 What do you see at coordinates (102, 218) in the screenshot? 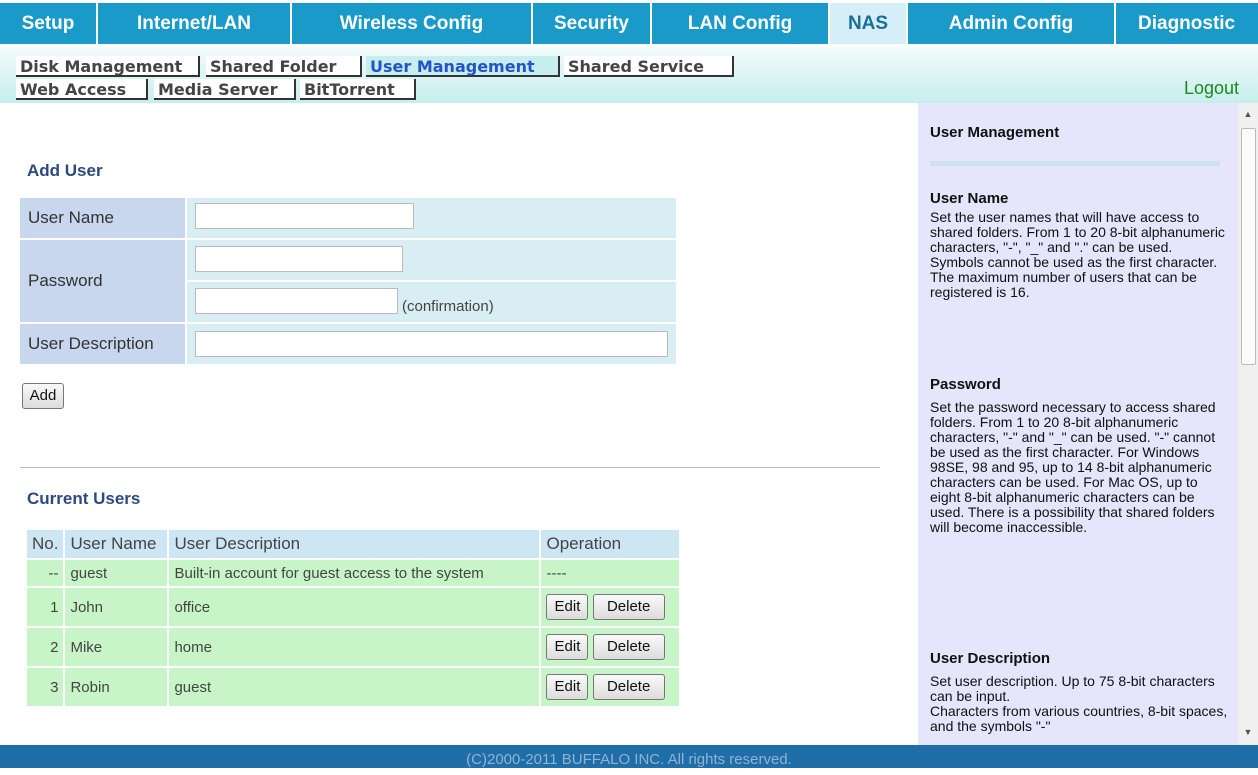
I see `username-label: User Name` at bounding box center [102, 218].